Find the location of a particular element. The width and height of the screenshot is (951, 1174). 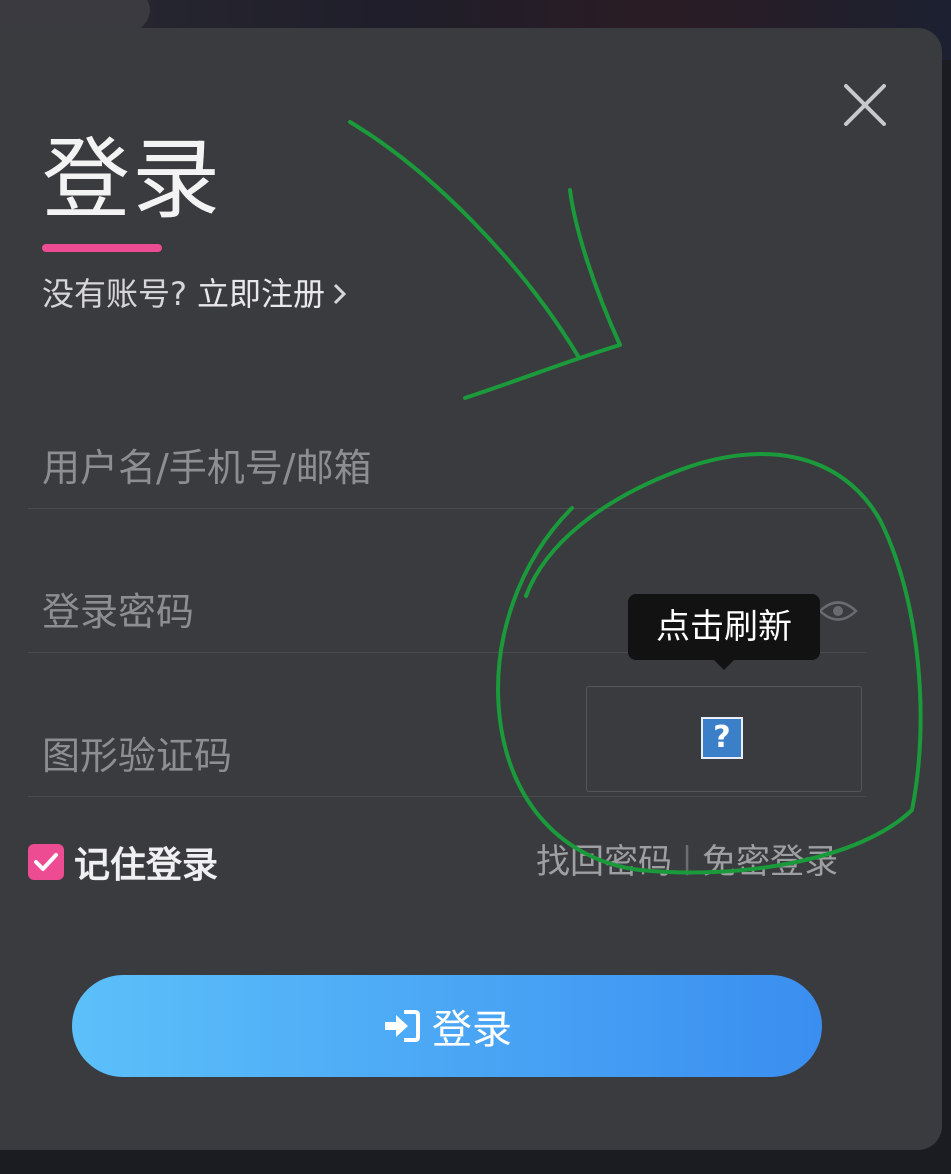

register-link-label: 立即注册 is located at coordinates (261, 294).